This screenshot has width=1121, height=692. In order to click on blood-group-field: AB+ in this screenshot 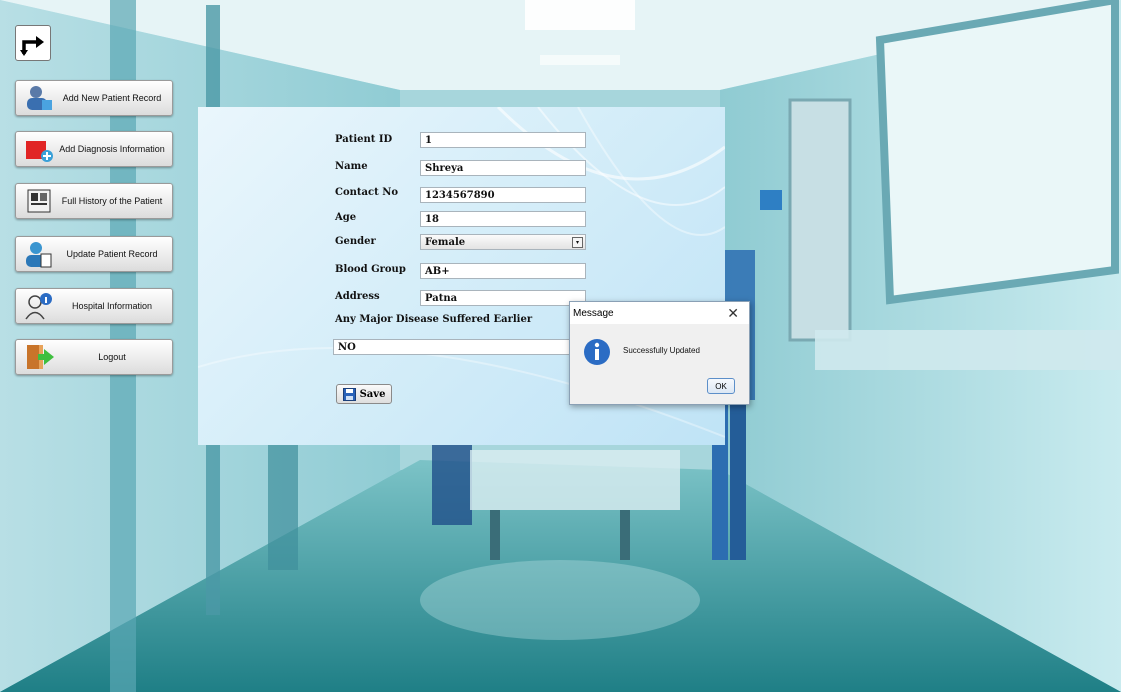, I will do `click(503, 271)`.